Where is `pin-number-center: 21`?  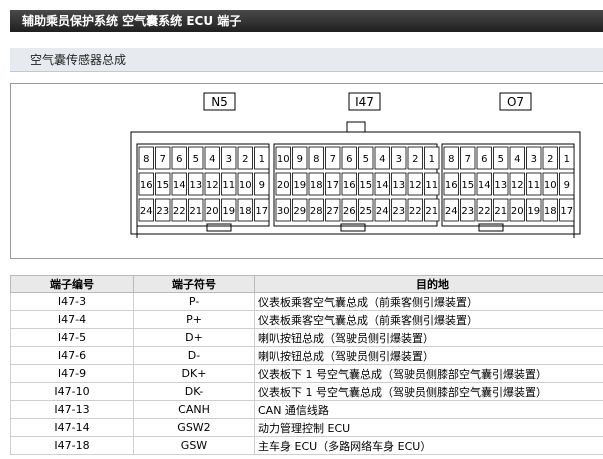 pin-number-center: 21 is located at coordinates (431, 211).